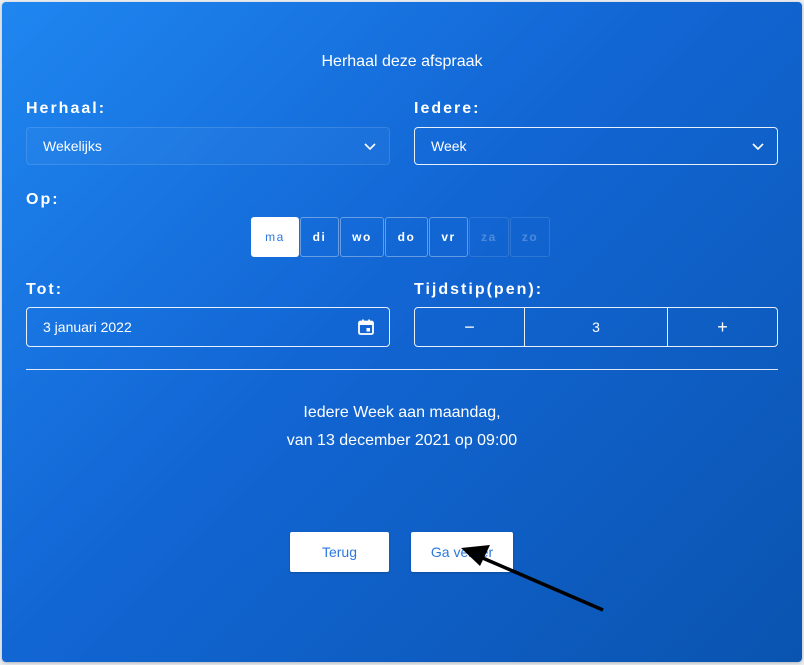 Image resolution: width=804 pixels, height=665 pixels. What do you see at coordinates (402, 61) in the screenshot?
I see `dialog-title: Herhaal deze afspraak` at bounding box center [402, 61].